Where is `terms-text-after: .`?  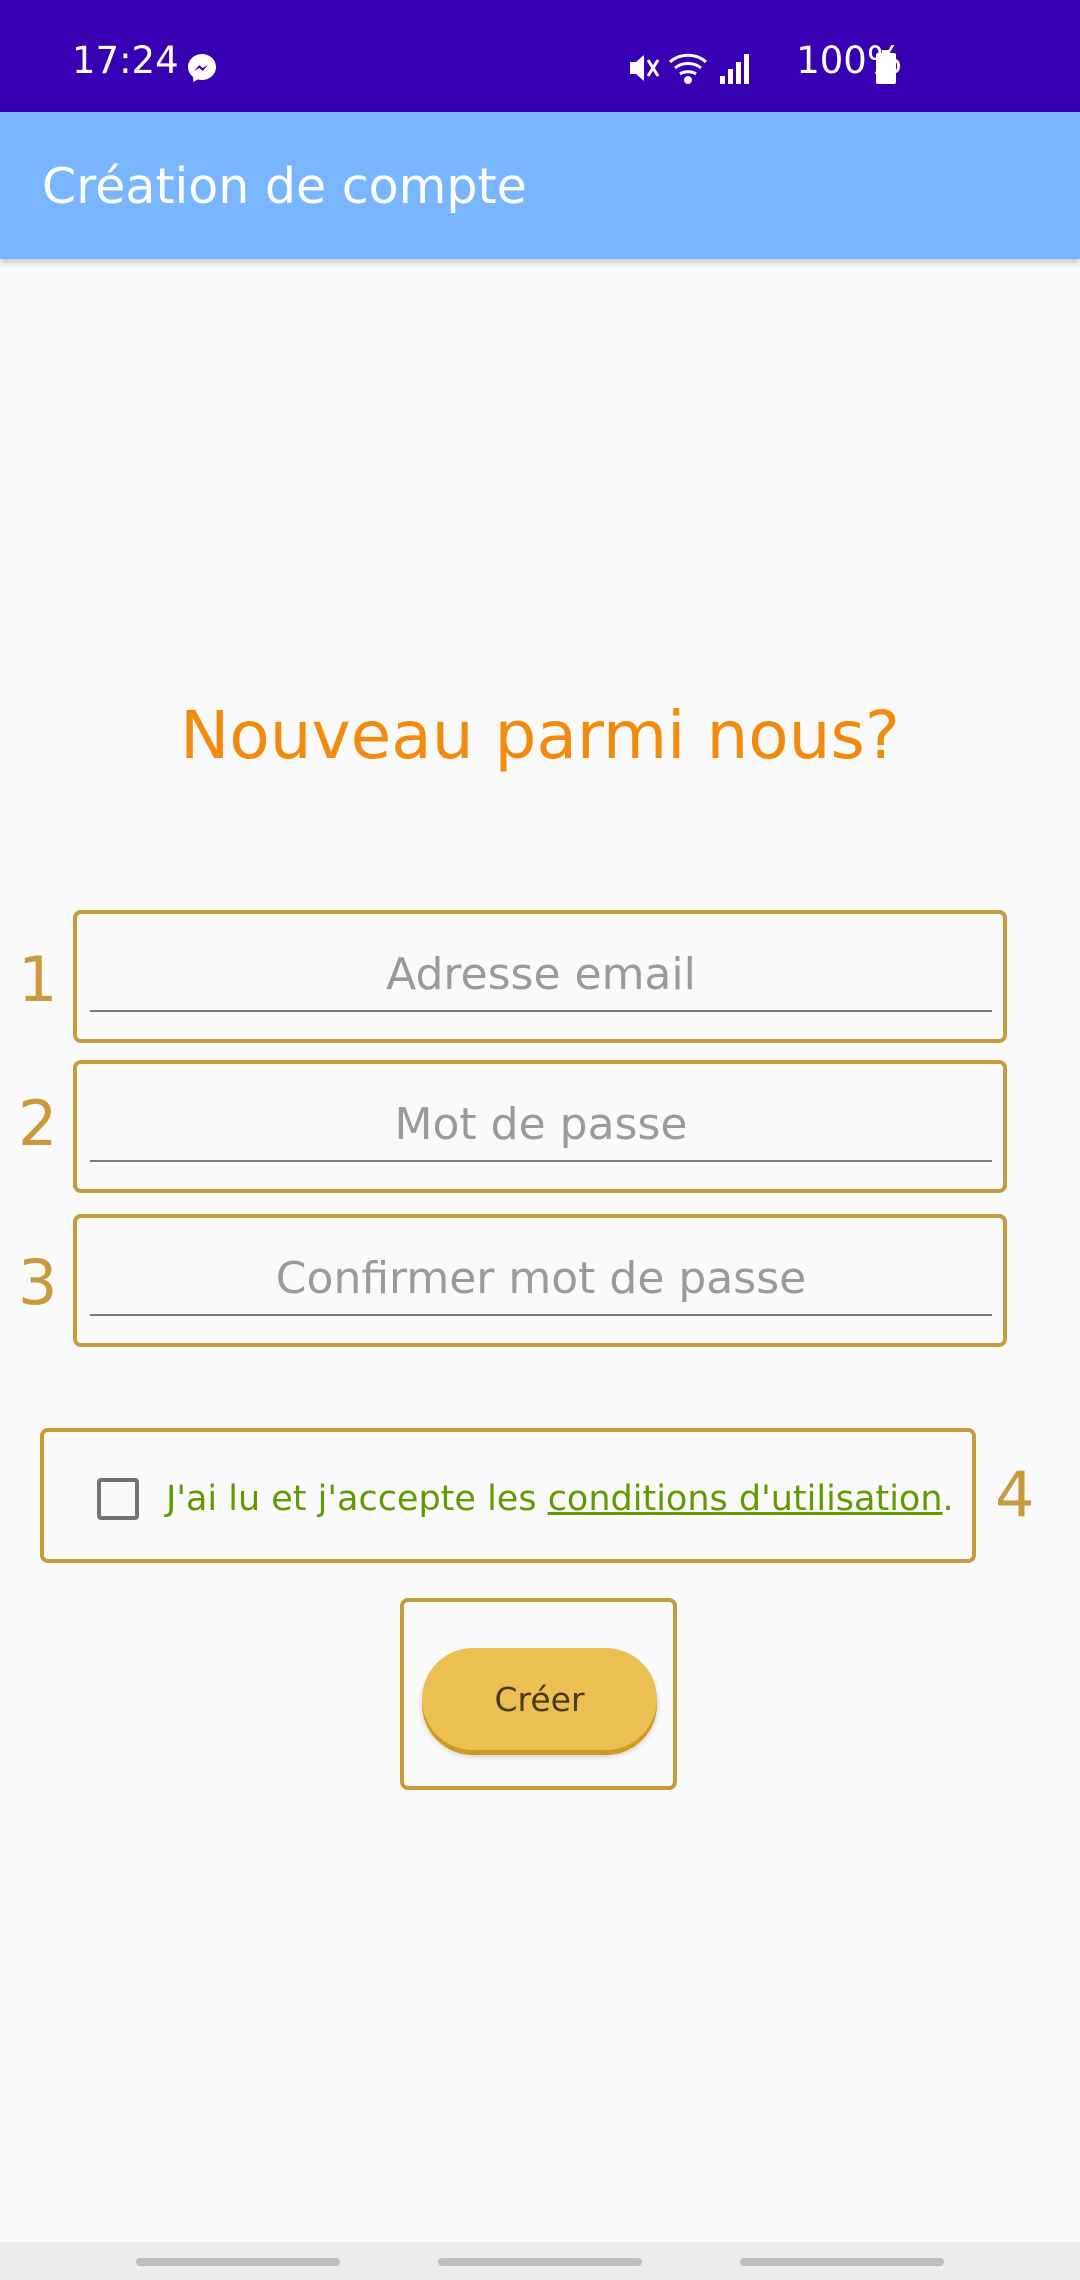 terms-text-after: . is located at coordinates (948, 1499).